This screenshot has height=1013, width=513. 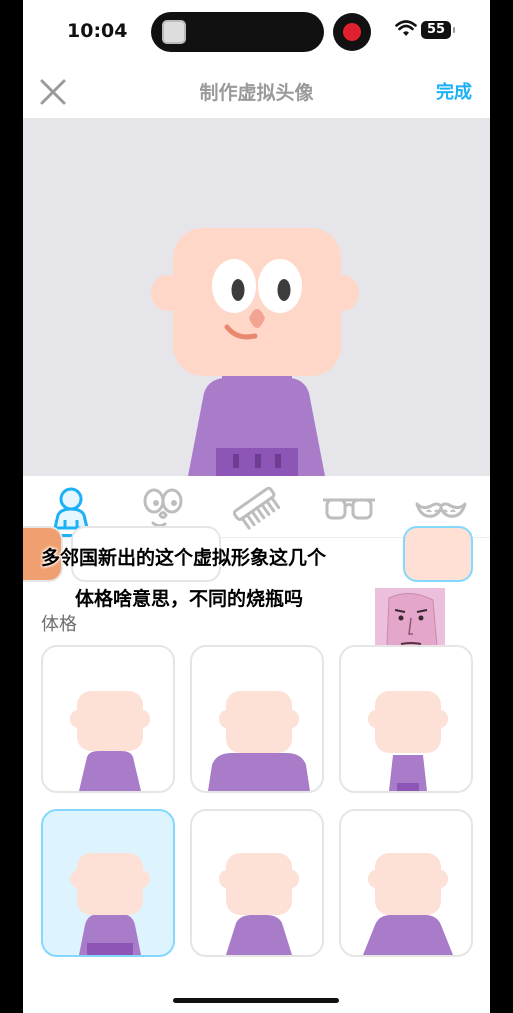 I want to click on body-option-slim, so click(x=406, y=719).